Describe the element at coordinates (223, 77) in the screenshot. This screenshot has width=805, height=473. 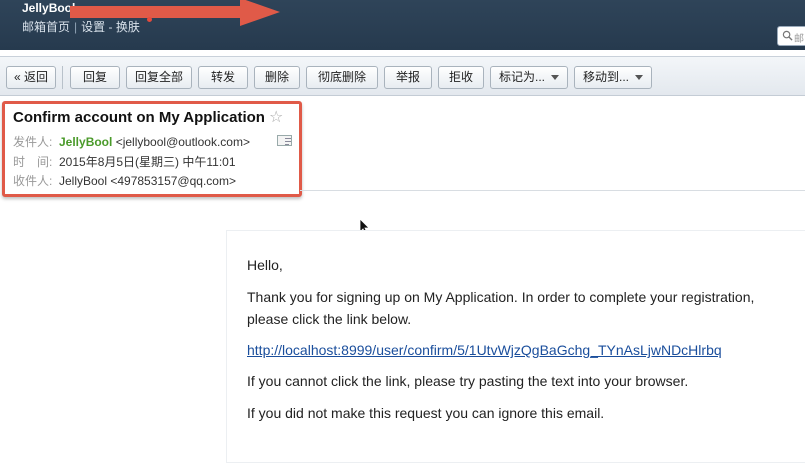
I see `forward-button: 转发` at that location.